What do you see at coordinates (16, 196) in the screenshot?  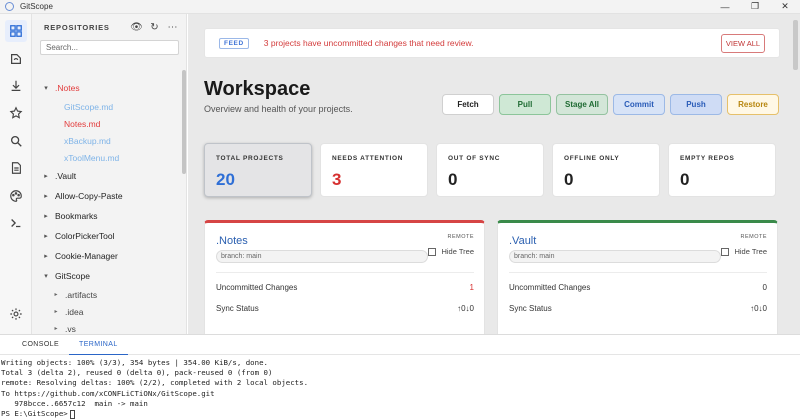 I see `palette-icon` at bounding box center [16, 196].